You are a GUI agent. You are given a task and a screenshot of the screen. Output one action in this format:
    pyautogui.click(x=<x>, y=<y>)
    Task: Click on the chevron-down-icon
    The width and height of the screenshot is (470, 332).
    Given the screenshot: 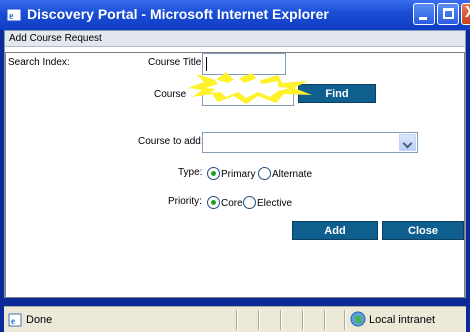 What is the action you would take?
    pyautogui.click(x=407, y=142)
    